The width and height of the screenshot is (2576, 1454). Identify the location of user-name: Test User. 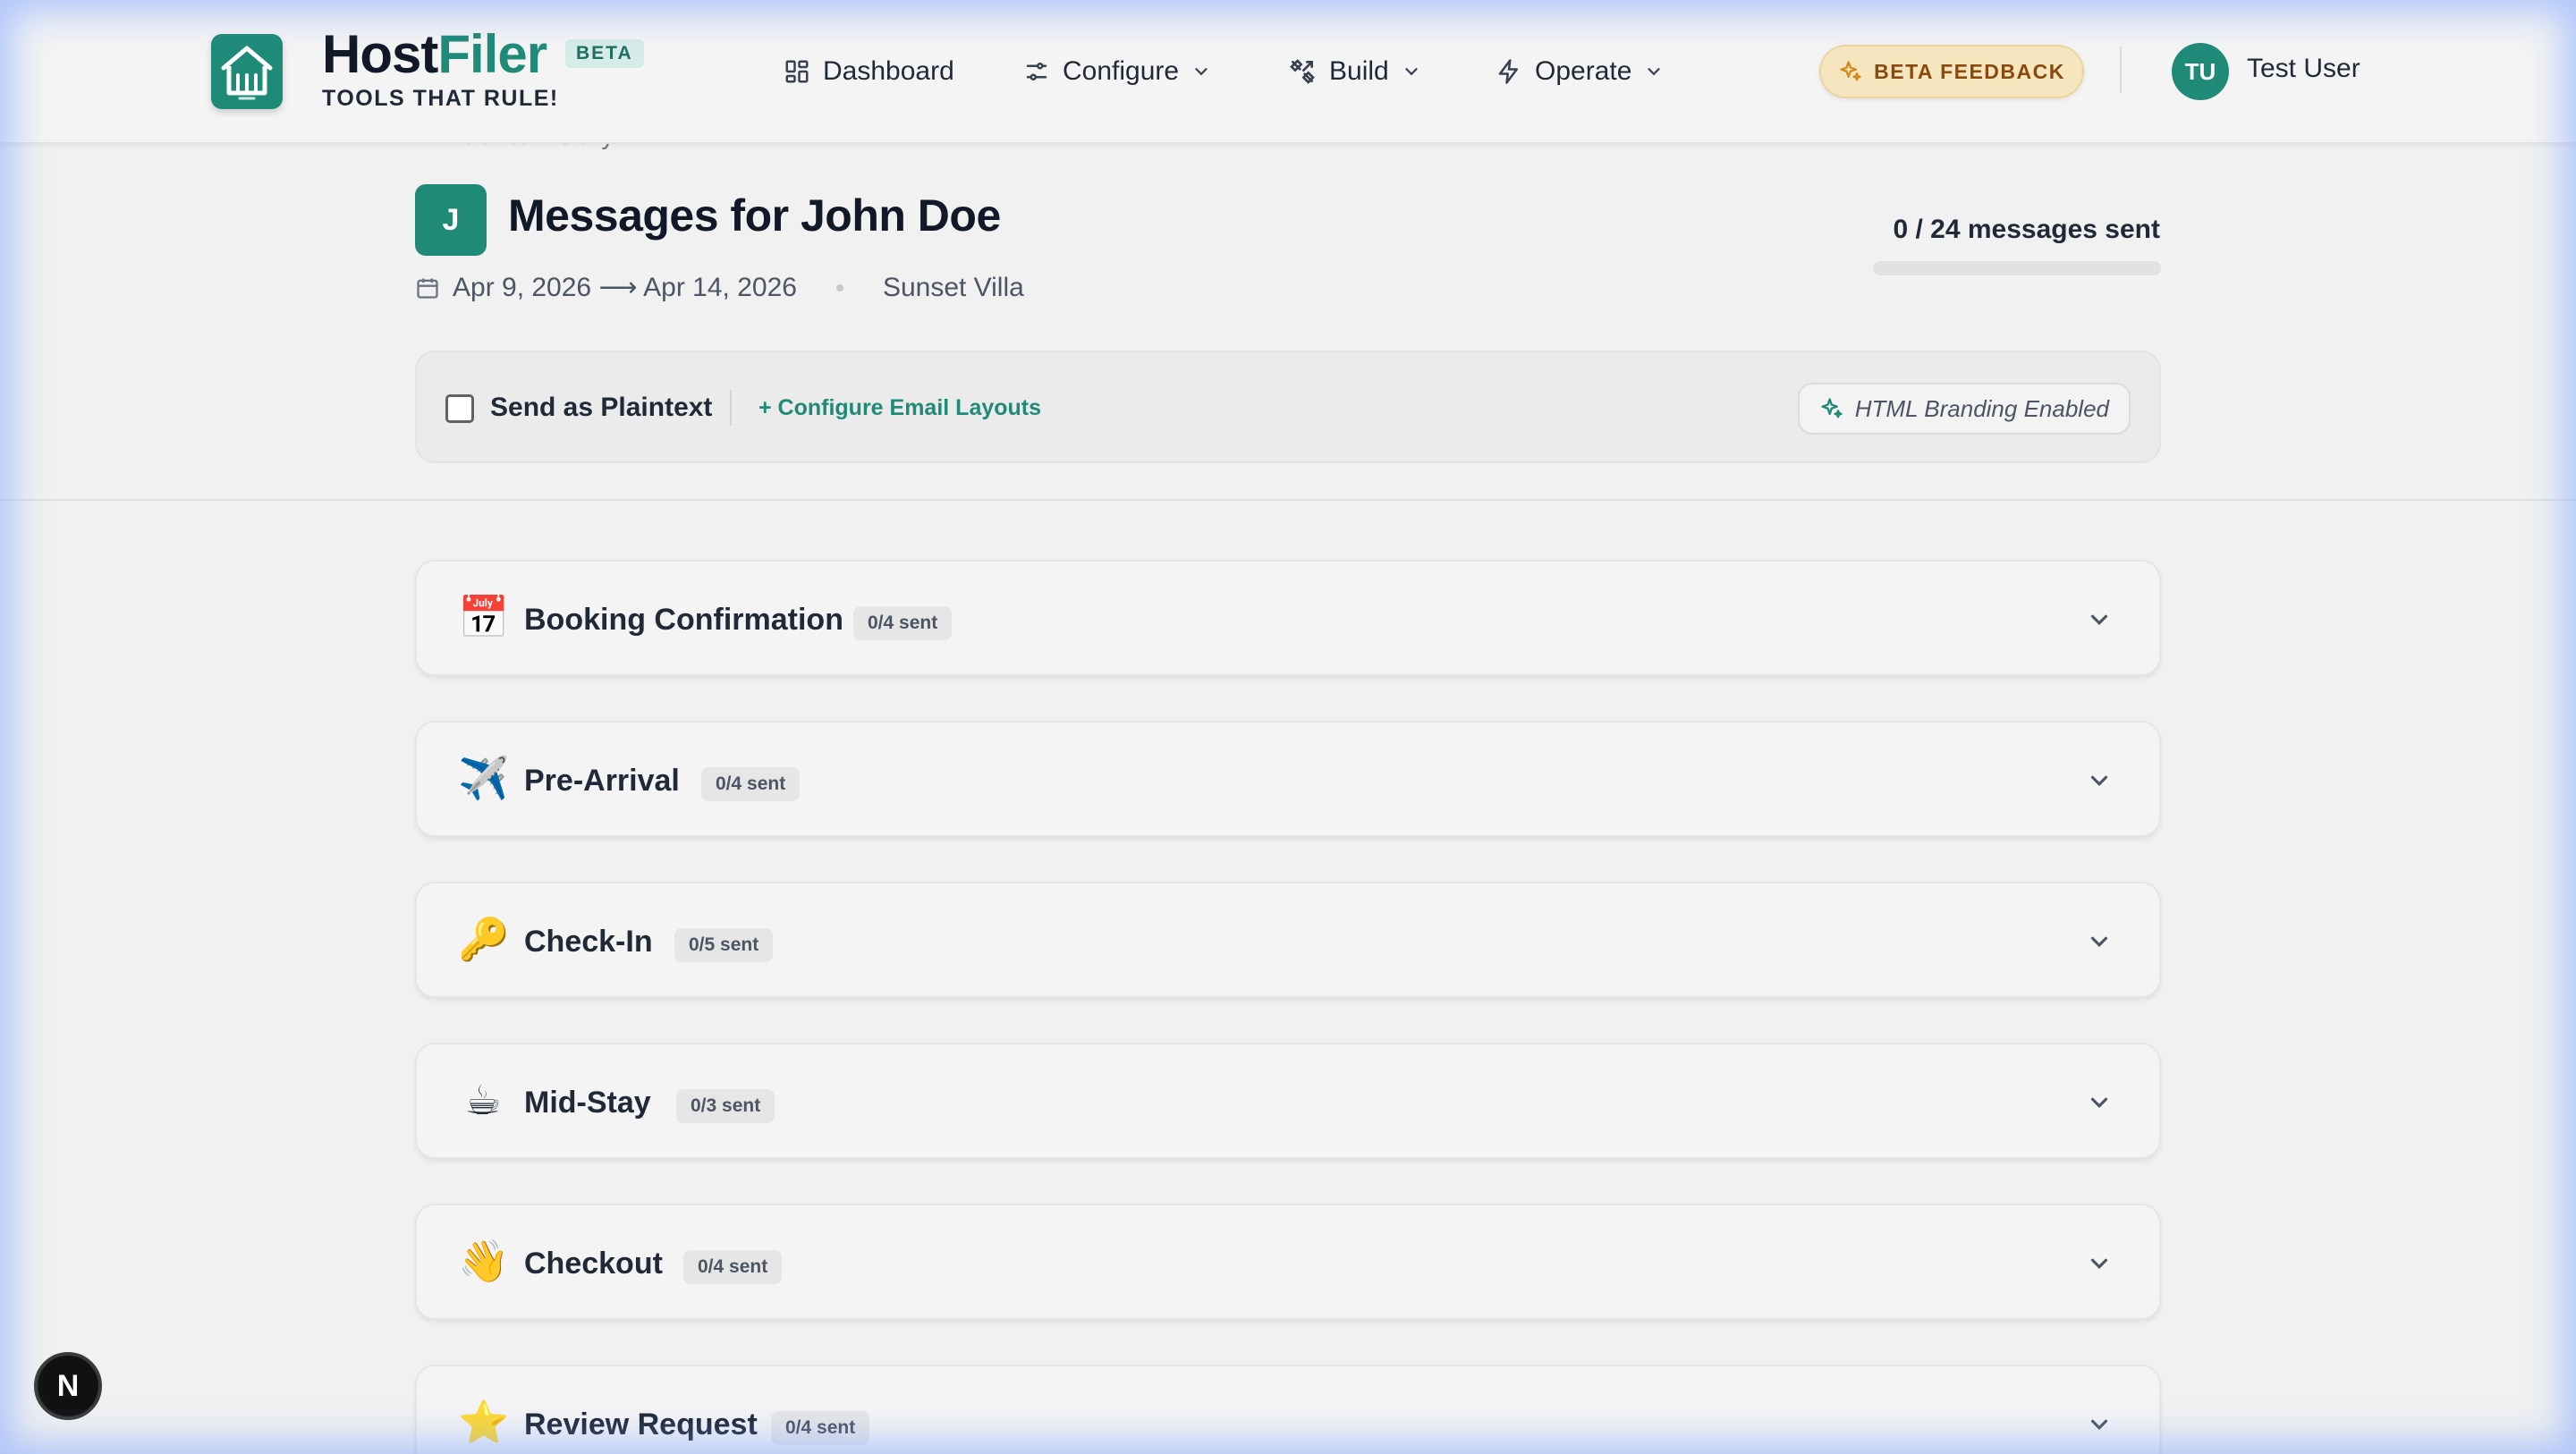
(2303, 69).